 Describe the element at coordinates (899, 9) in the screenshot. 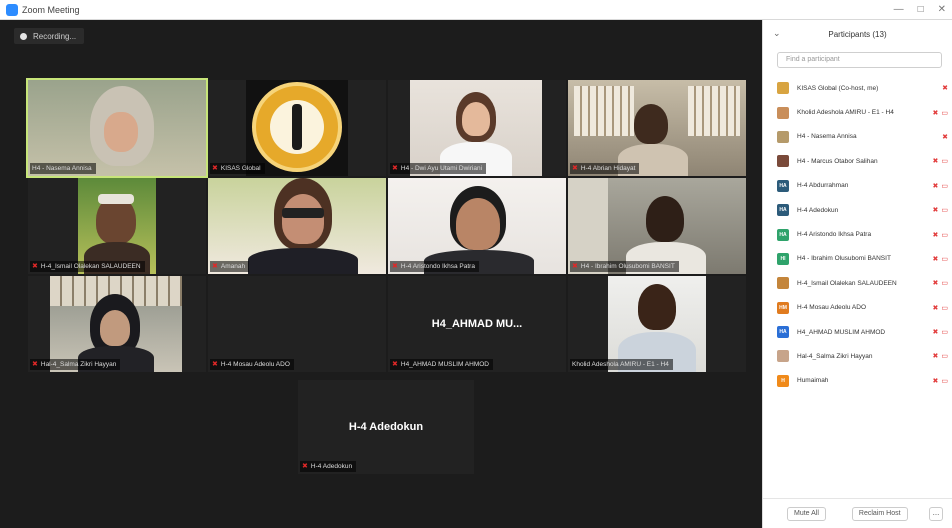

I see `minimize-button: —` at that location.